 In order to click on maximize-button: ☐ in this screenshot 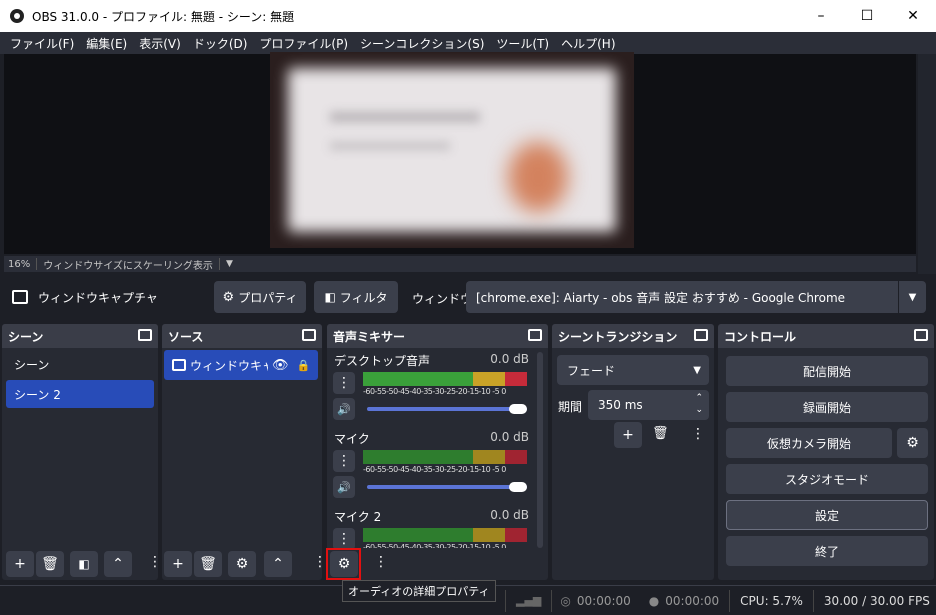, I will do `click(867, 16)`.